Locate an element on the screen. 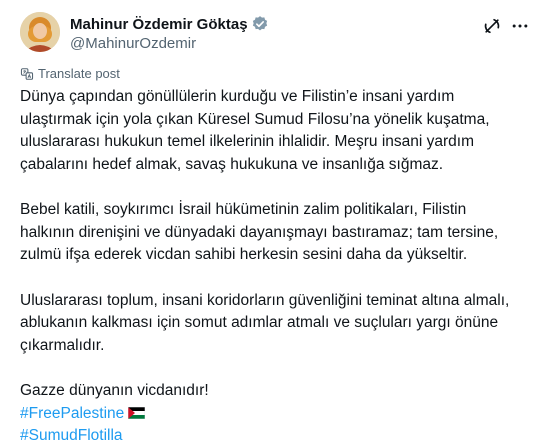 The image size is (541, 448). author-names: Mahinur Özdemir Göktaş @MahinurOzdemir is located at coordinates (169, 33).